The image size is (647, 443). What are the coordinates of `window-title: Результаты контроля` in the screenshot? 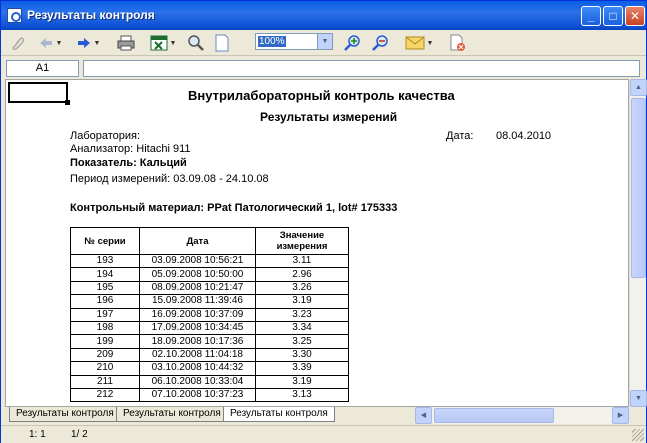 It's located at (91, 15).